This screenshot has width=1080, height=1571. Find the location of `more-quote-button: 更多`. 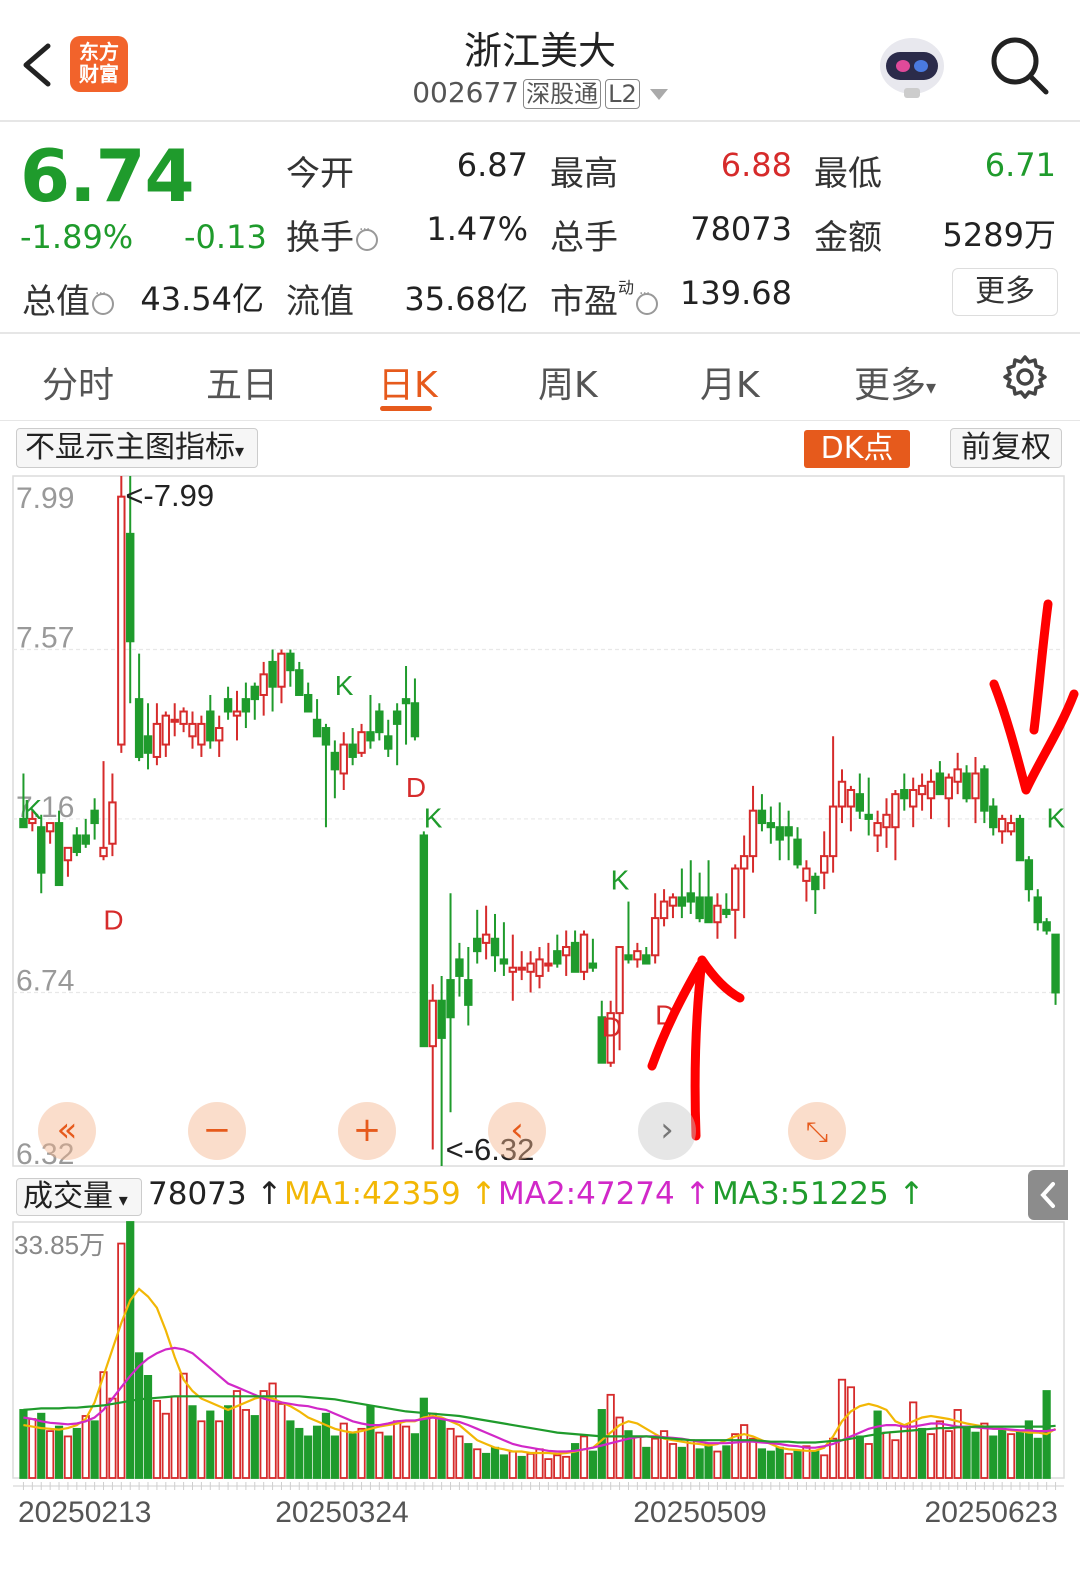

more-quote-button: 更多 is located at coordinates (1005, 292).